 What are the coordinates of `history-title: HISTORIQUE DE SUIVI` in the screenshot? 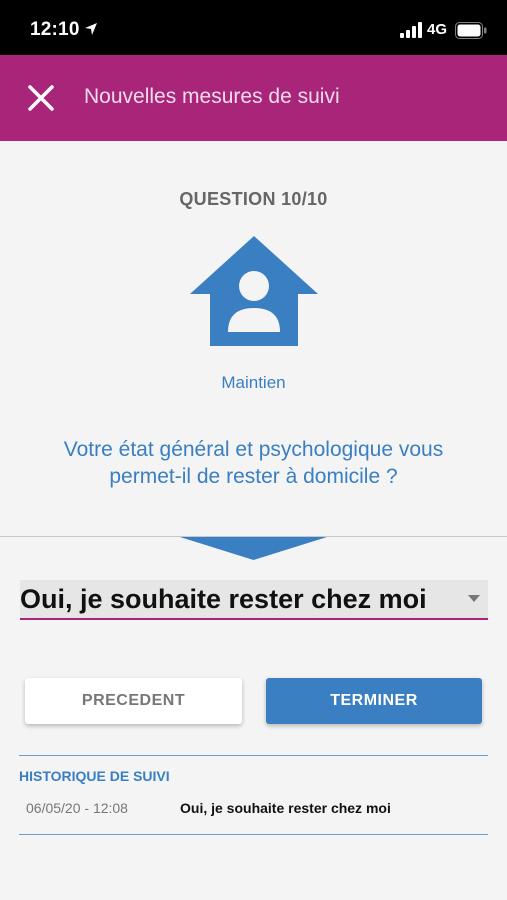 It's located at (94, 776).